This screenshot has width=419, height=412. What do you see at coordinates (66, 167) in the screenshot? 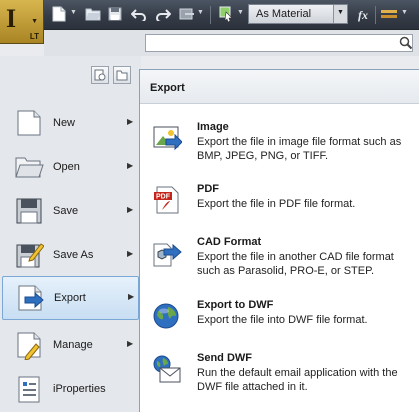
I see `menu-item-label: Open` at bounding box center [66, 167].